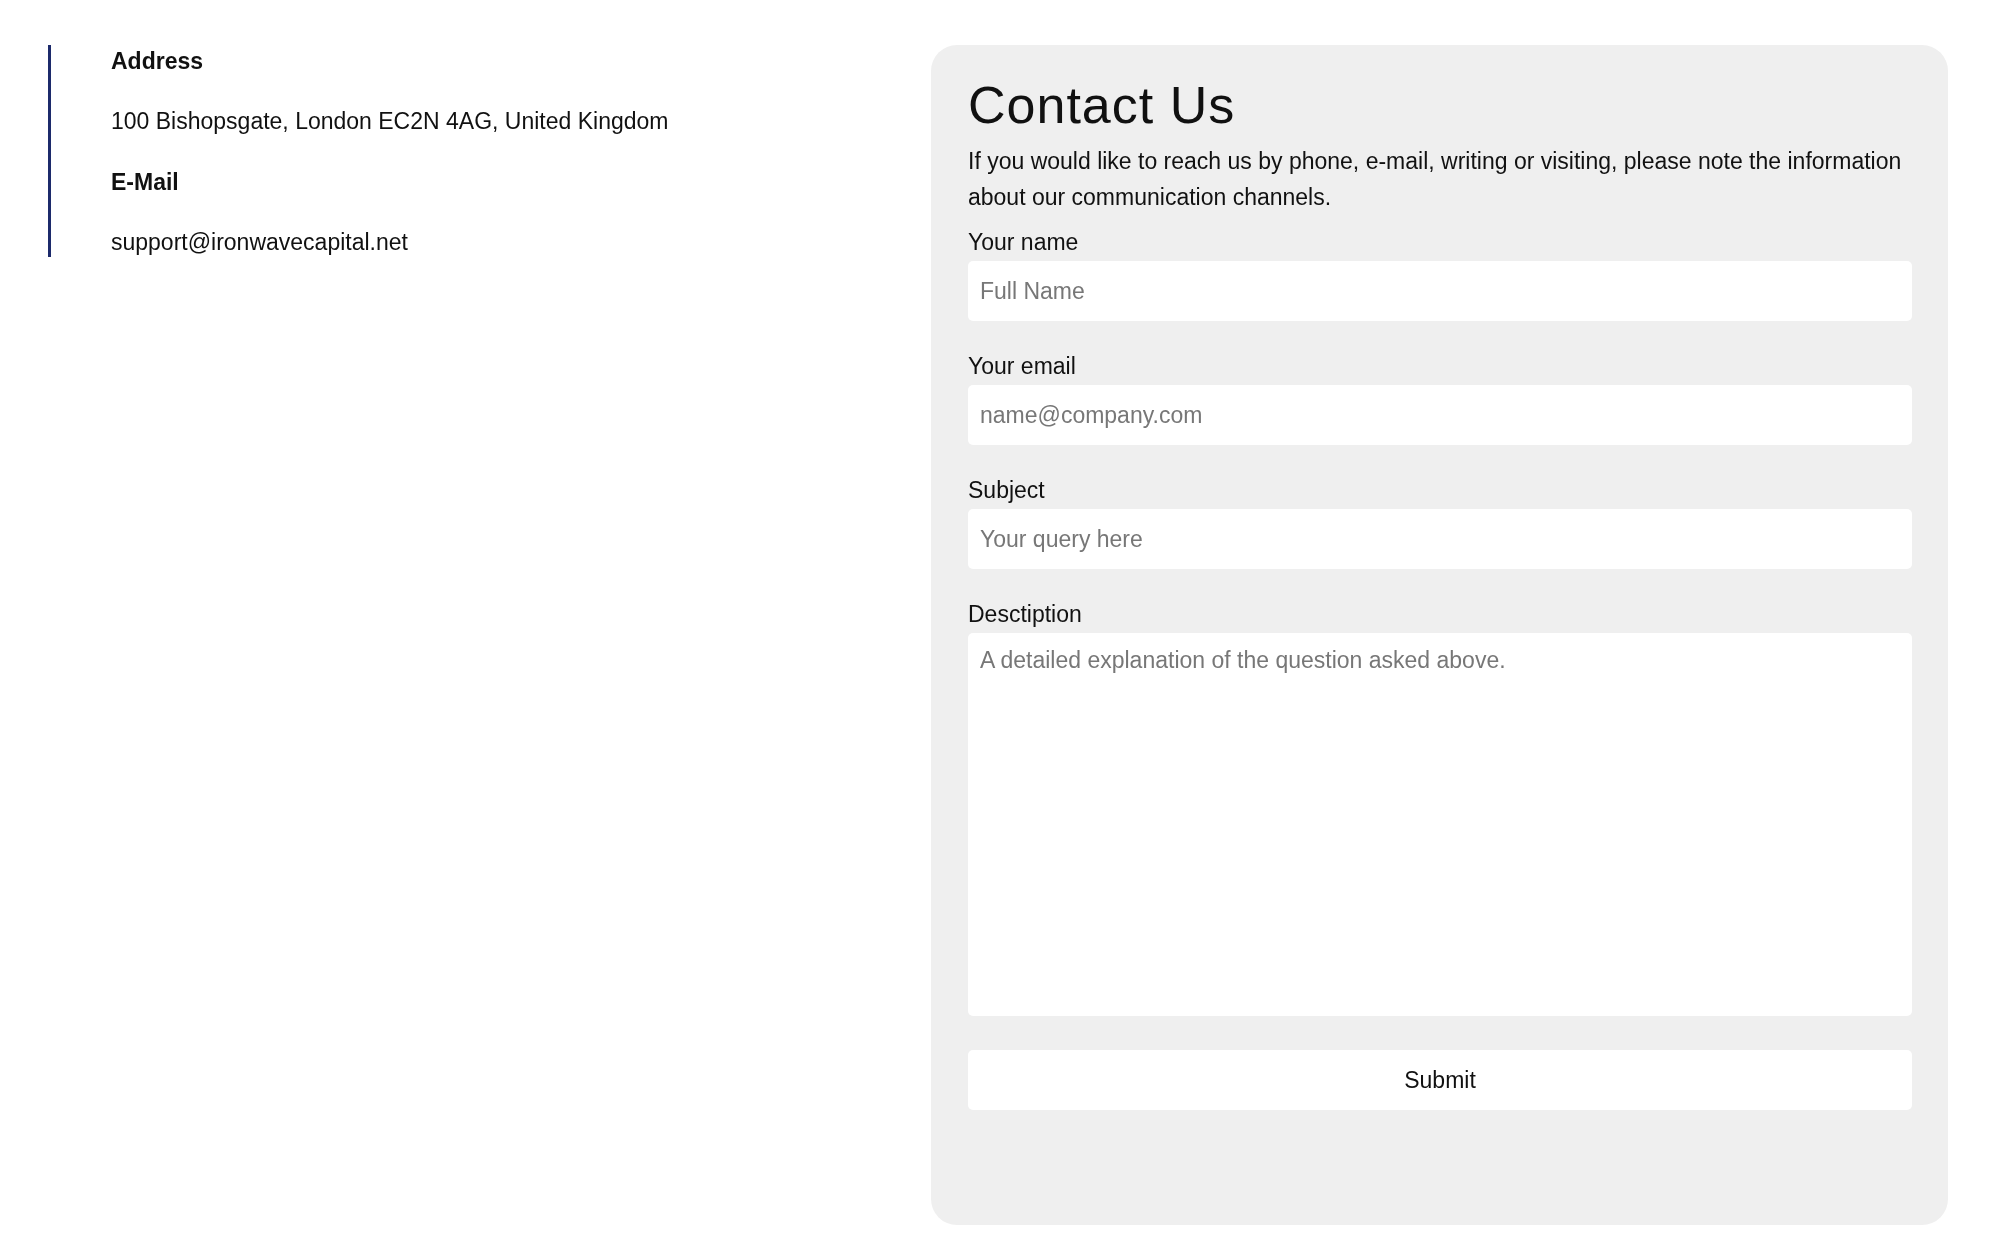 The image size is (2000, 1246). I want to click on info-heading: E-Mail, so click(145, 182).